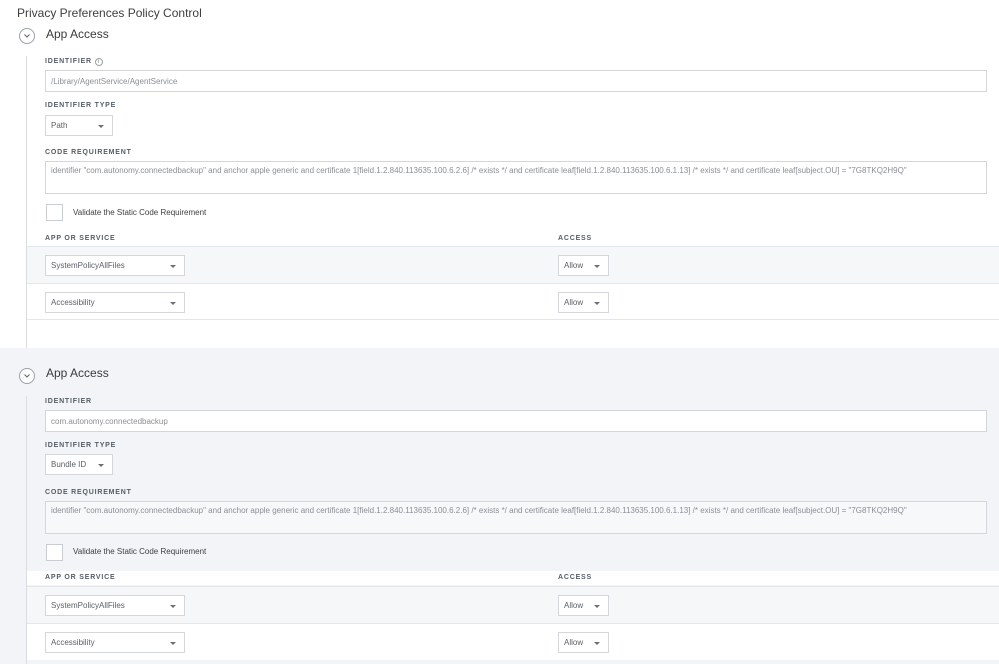 This screenshot has height=664, width=999. Describe the element at coordinates (516, 81) in the screenshot. I see `identifier-field: /Library/AgentService/AgentService` at that location.